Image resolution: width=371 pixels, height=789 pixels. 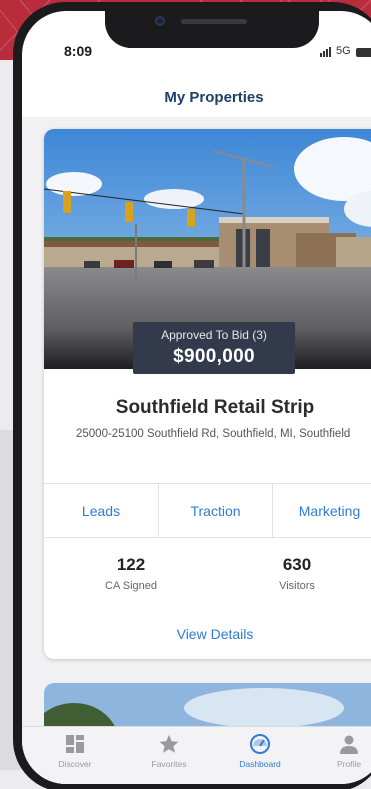 What do you see at coordinates (207, 634) in the screenshot?
I see `view-details-link: View Details` at bounding box center [207, 634].